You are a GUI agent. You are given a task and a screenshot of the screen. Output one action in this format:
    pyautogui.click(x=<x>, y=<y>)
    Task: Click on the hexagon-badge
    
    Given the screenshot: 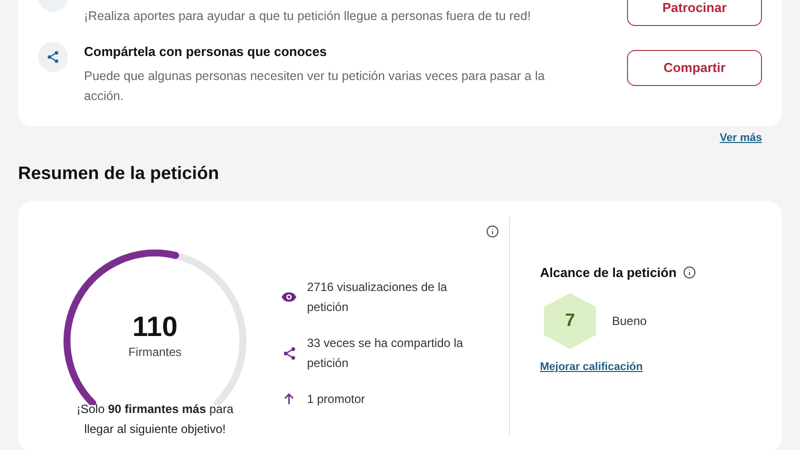 What is the action you would take?
    pyautogui.click(x=570, y=320)
    